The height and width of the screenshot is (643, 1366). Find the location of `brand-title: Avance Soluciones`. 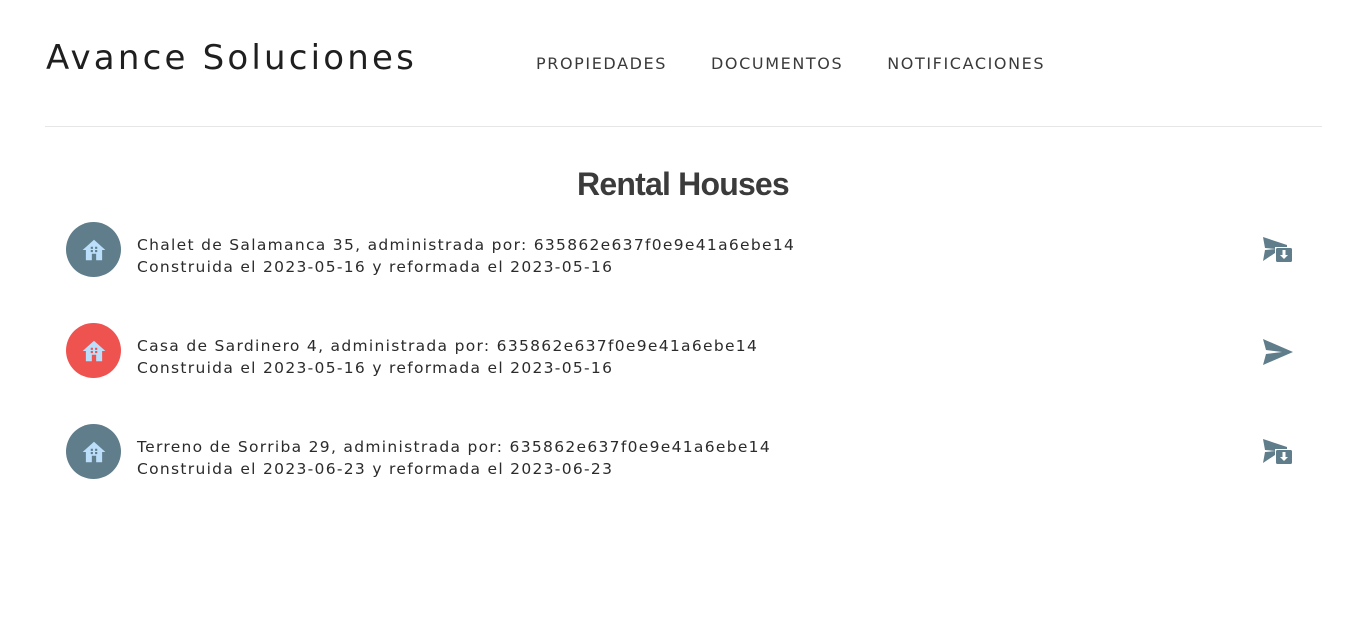

brand-title: Avance Soluciones is located at coordinates (231, 58).